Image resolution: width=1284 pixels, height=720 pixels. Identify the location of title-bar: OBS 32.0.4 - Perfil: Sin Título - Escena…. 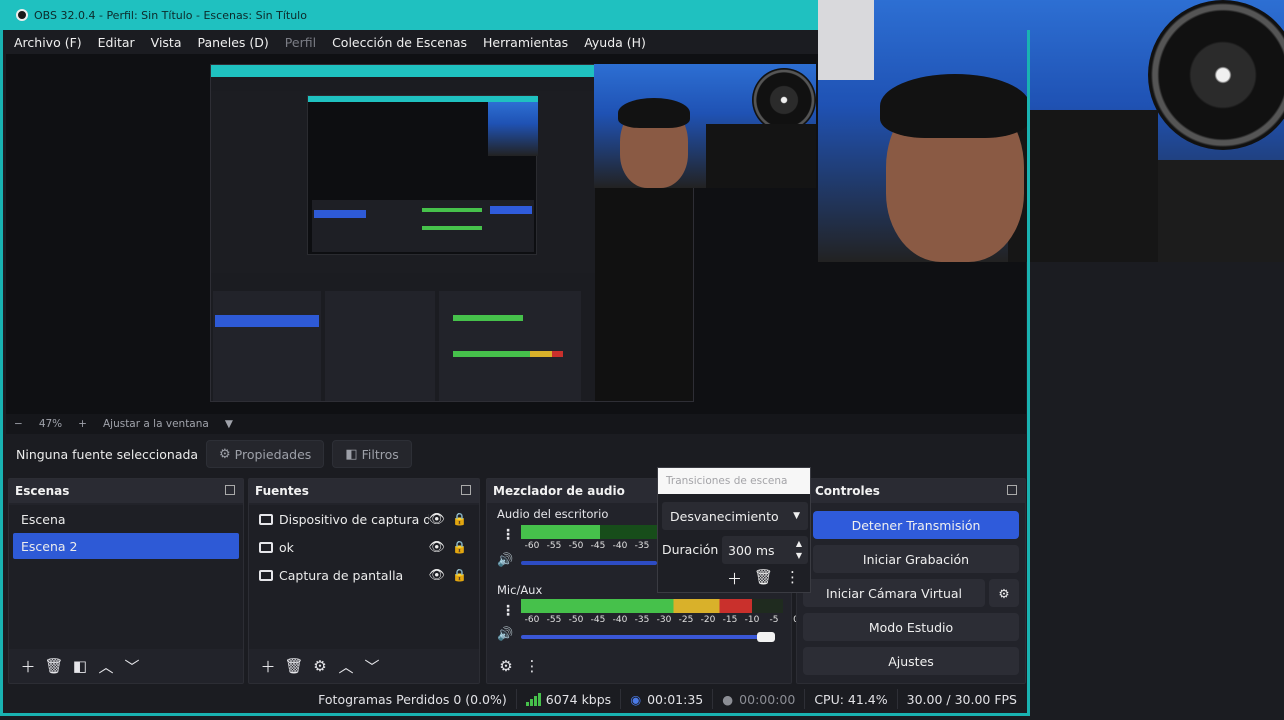
(409, 15).